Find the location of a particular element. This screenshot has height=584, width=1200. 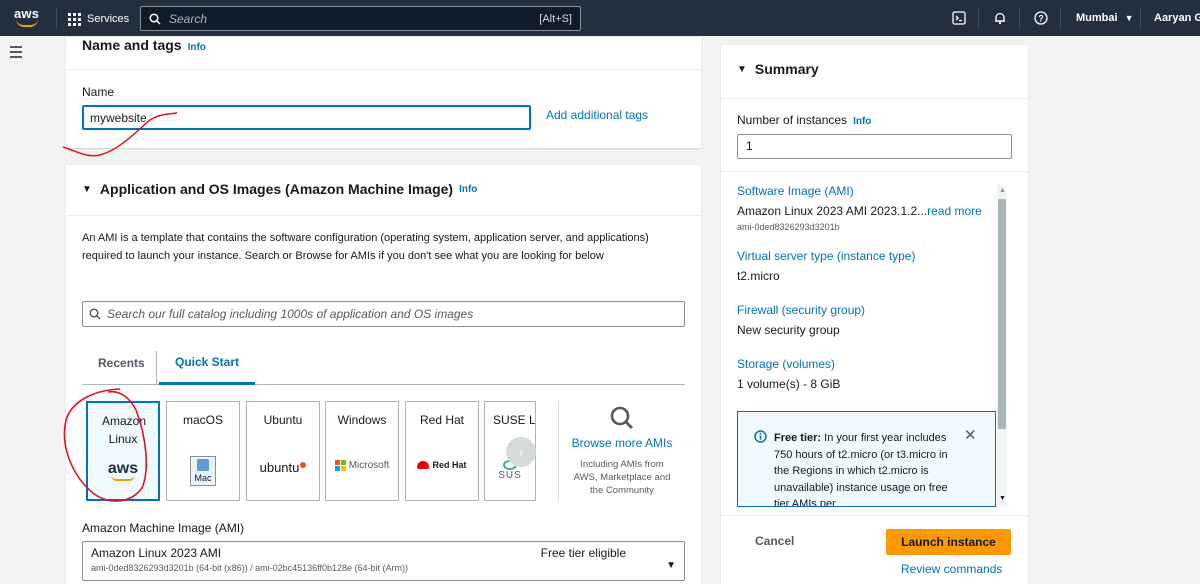

storage-value: 1 volume(s) - 8 GiB is located at coordinates (789, 384).